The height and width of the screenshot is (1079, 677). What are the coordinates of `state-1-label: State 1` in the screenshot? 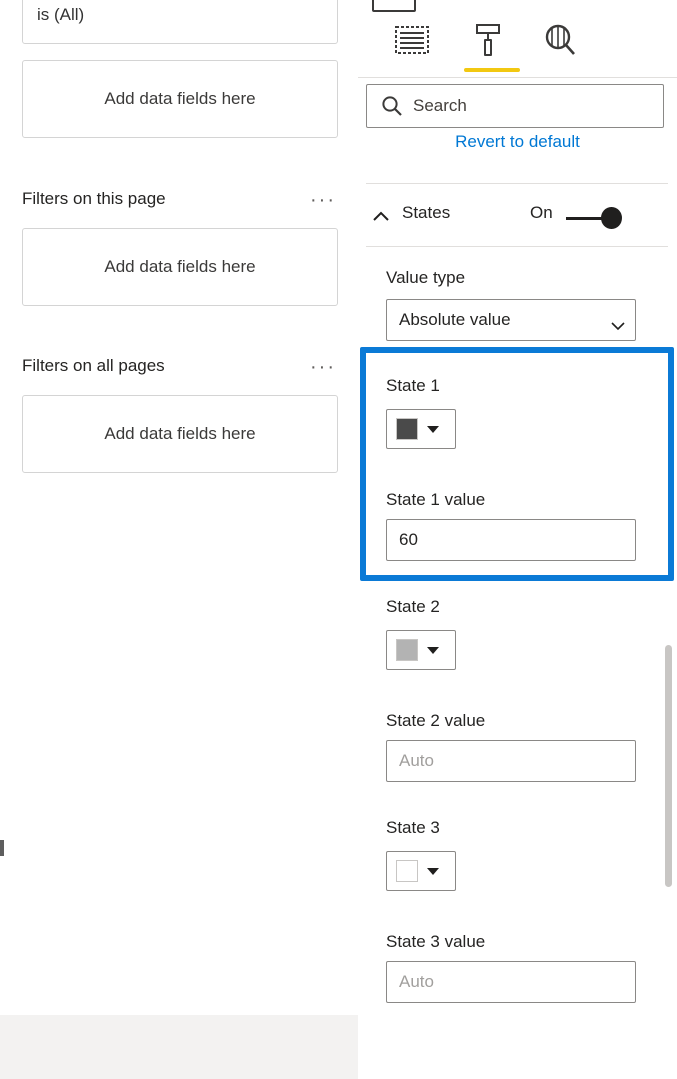 It's located at (413, 385).